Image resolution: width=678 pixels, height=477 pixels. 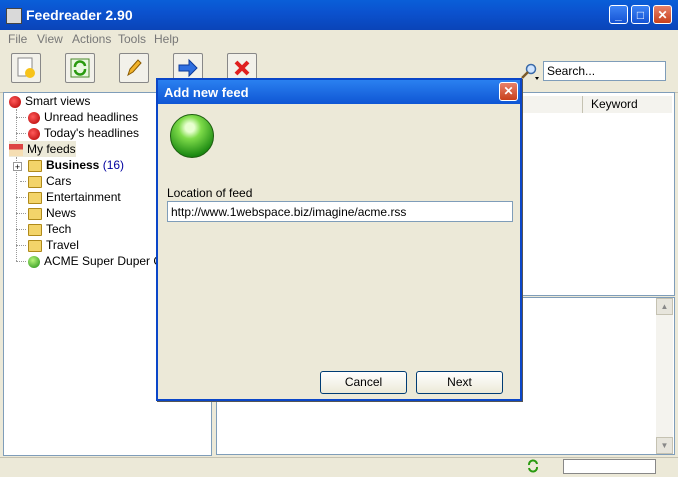 What do you see at coordinates (15, 101) in the screenshot?
I see `smart-views-icon` at bounding box center [15, 101].